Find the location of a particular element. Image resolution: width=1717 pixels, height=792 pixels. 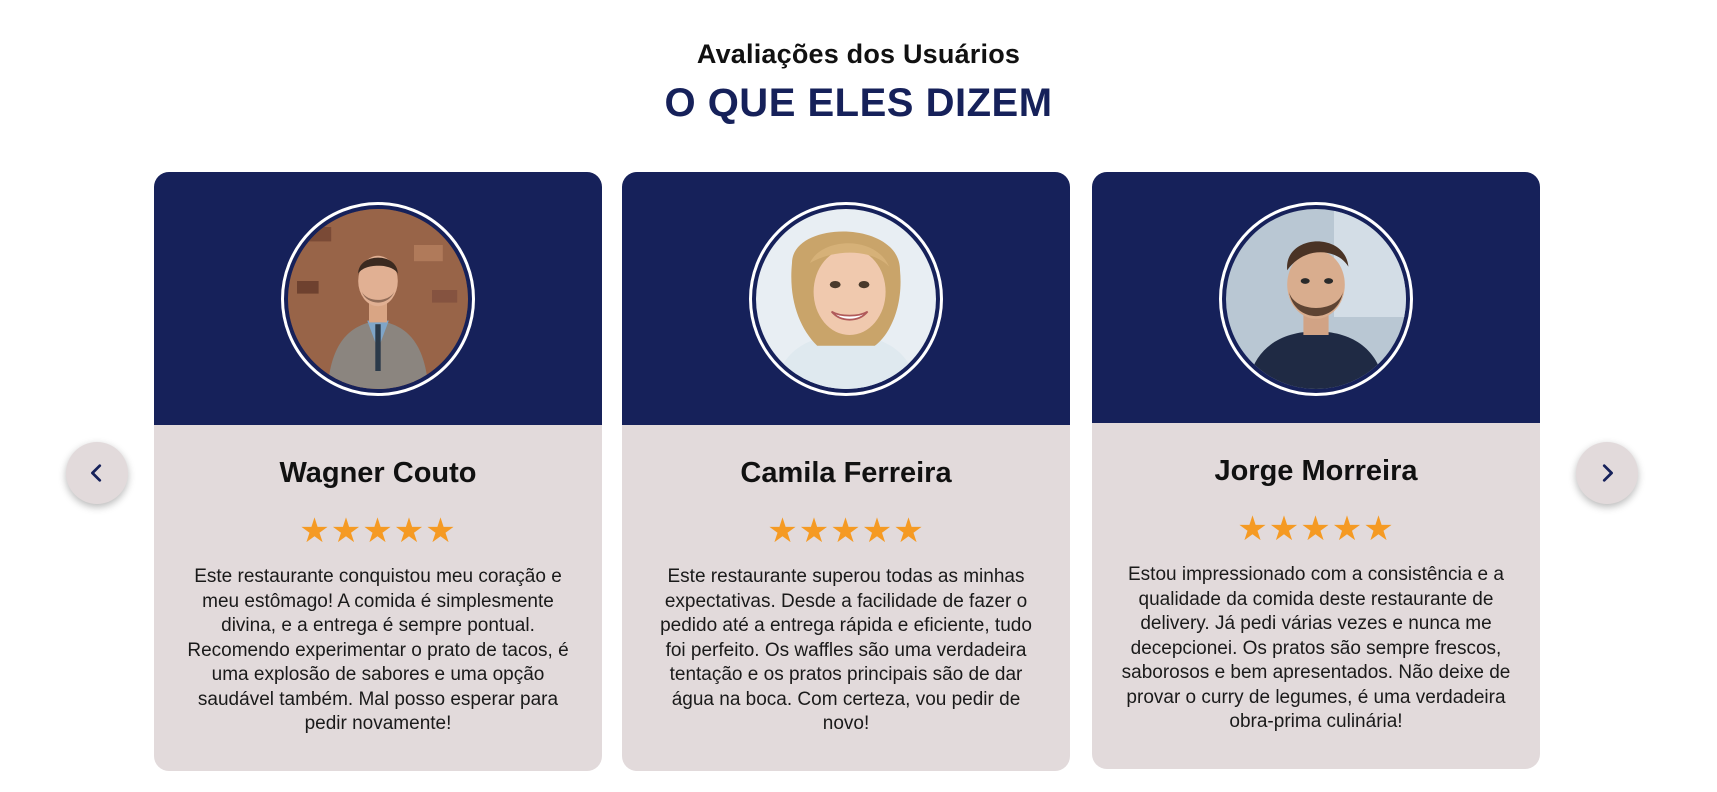

section-header: Avaliações dos Usuários O QUE ELES DIZEM is located at coordinates (858, 82).